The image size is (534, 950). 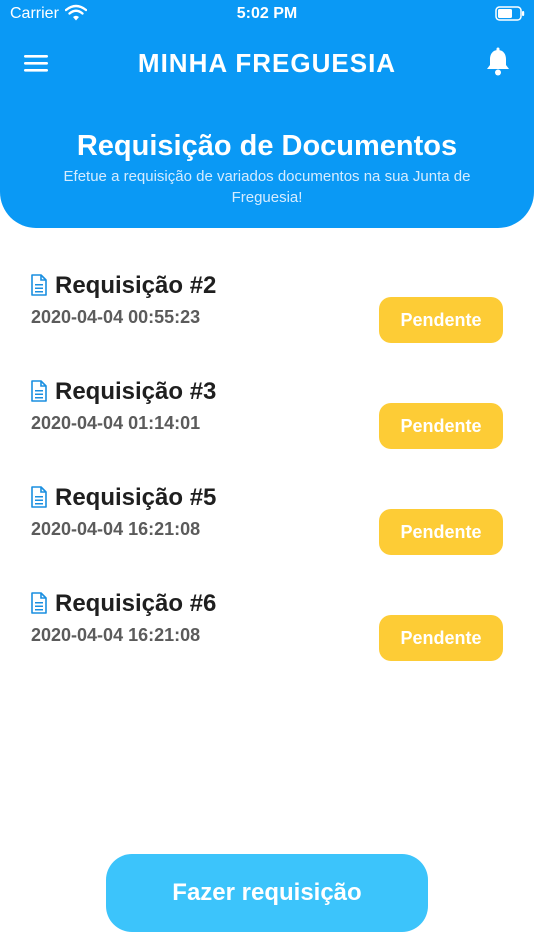 What do you see at coordinates (136, 497) in the screenshot?
I see `request-title: Requisição #5` at bounding box center [136, 497].